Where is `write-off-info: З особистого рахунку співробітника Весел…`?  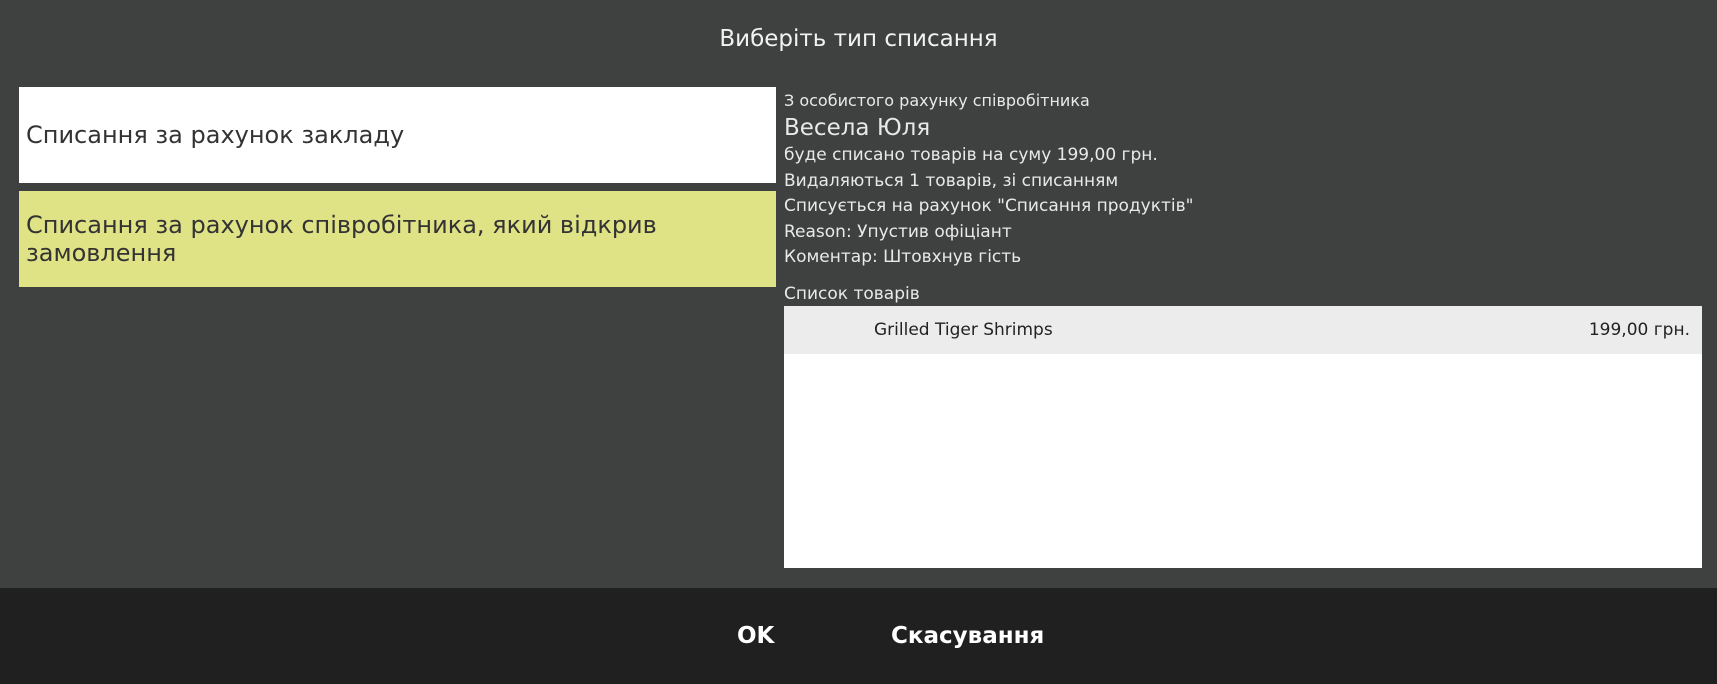
write-off-info: З особистого рахунку співробітника Весел… is located at coordinates (988, 180).